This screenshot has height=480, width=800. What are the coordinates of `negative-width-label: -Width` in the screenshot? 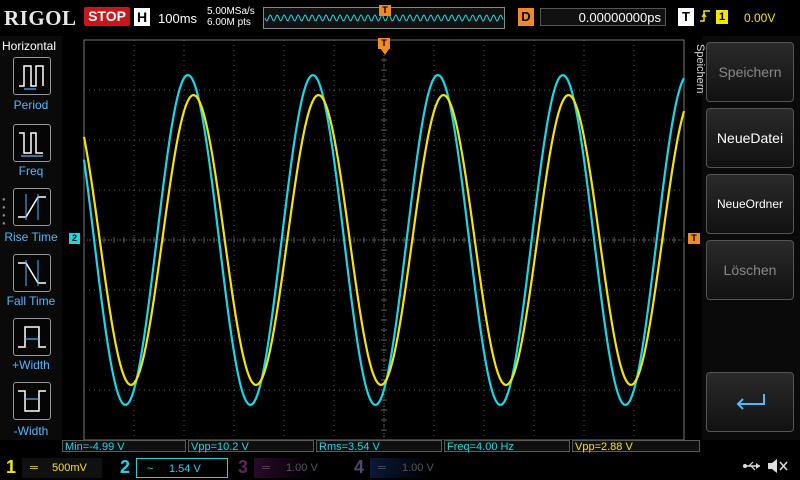 It's located at (31, 431).